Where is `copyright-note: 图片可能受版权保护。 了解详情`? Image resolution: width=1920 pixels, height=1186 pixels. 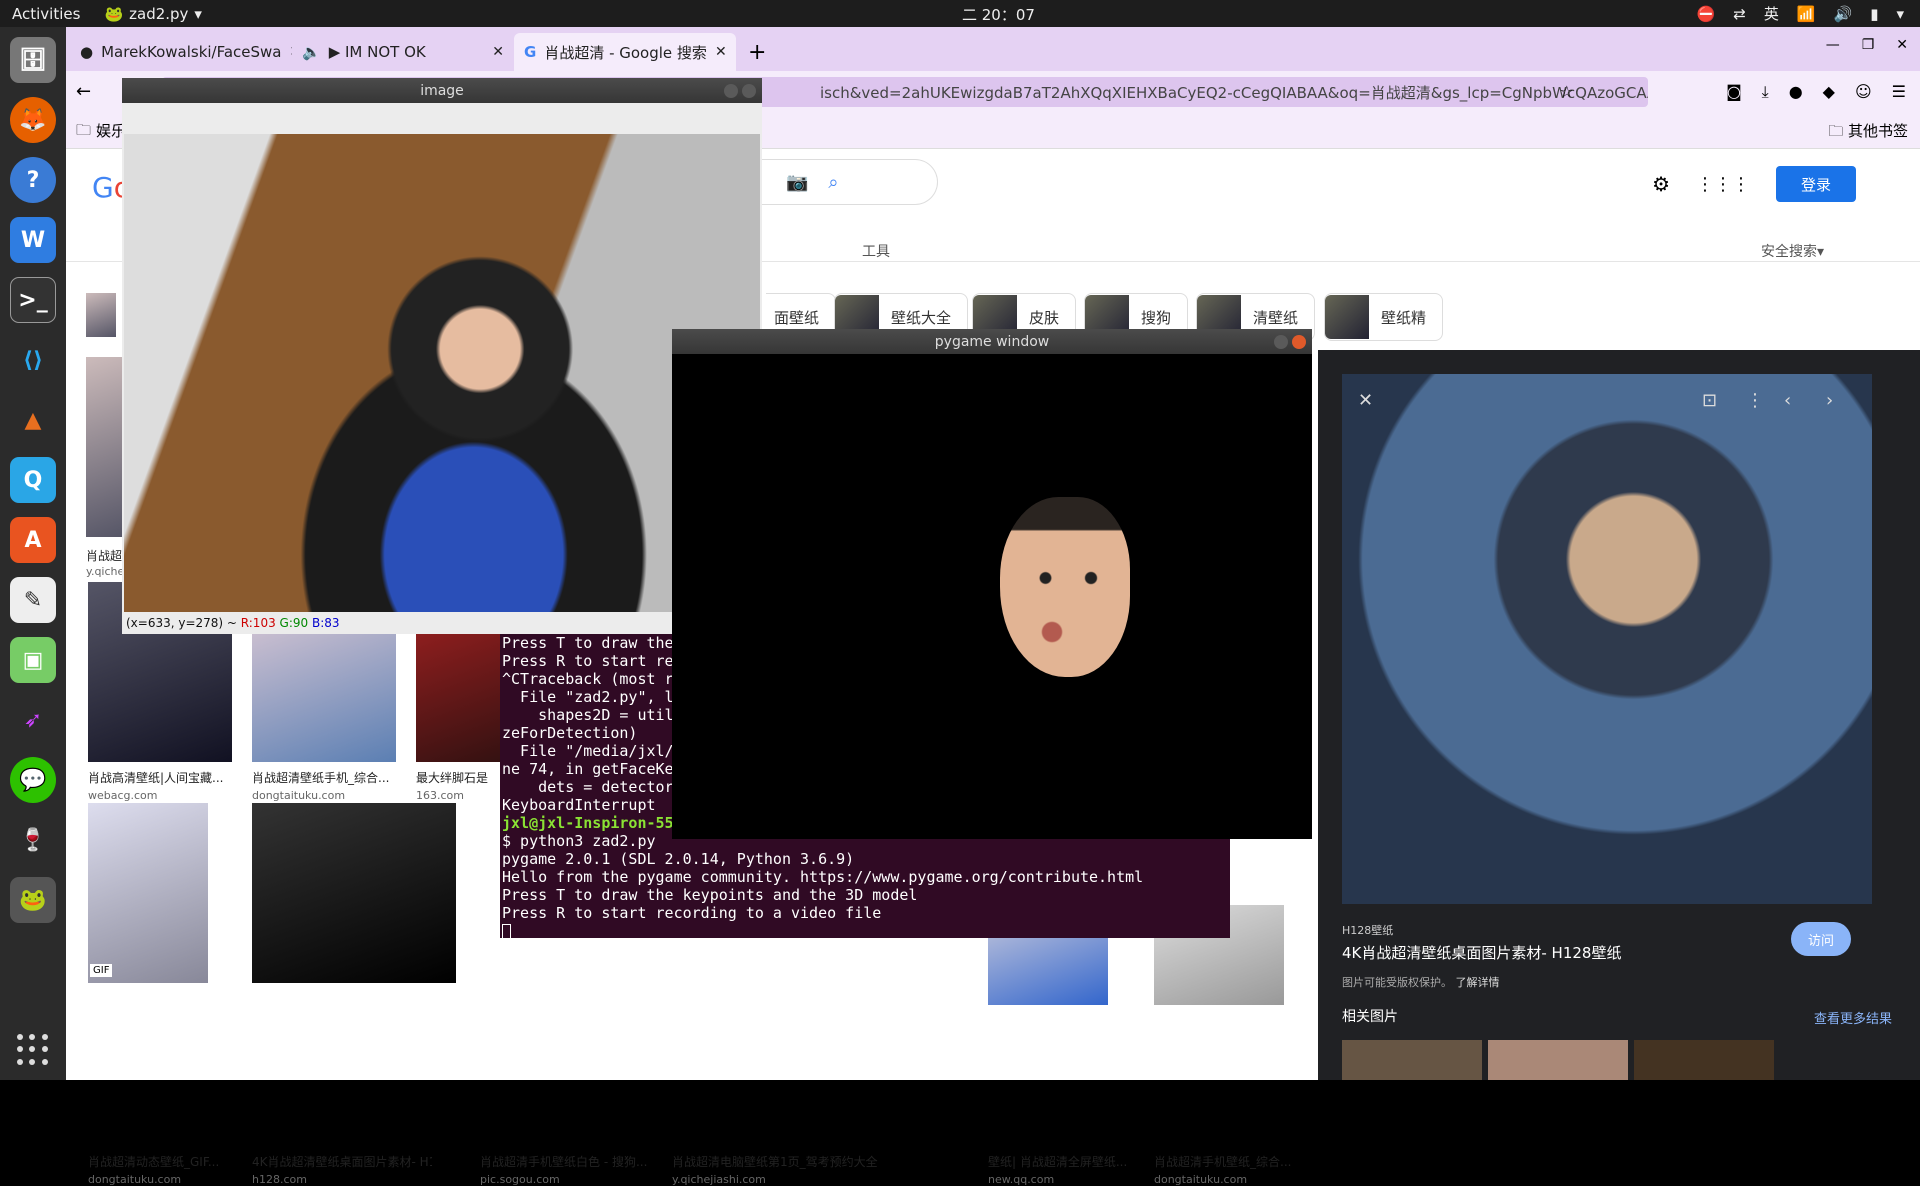 copyright-note: 图片可能受版权保护。 了解详情 is located at coordinates (1421, 982).